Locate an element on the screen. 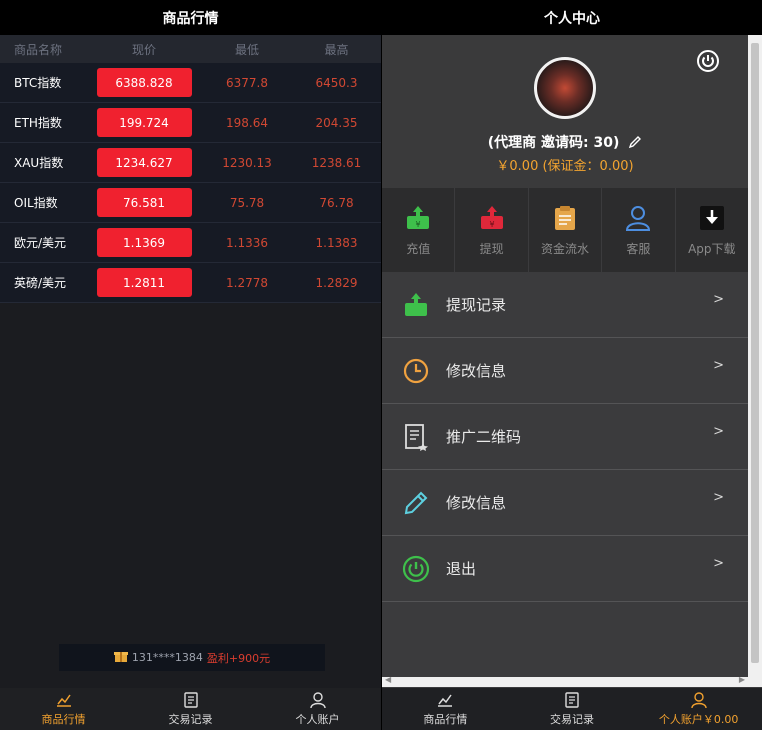 This screenshot has width=762, height=730. withdraw-icon: ¥ is located at coordinates (491, 217).